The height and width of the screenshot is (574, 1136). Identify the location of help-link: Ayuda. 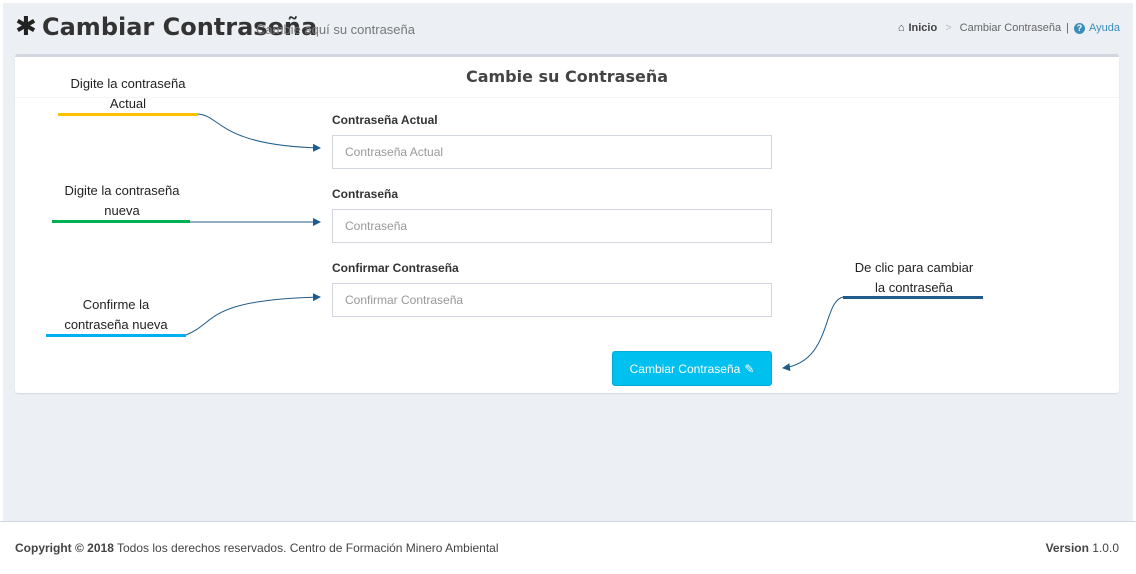
(1104, 28).